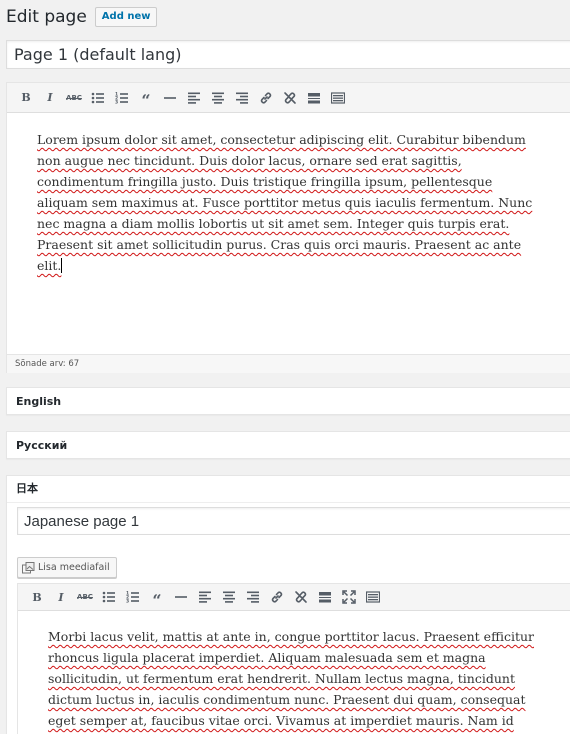 The height and width of the screenshot is (734, 570). I want to click on fullscreen-button, so click(349, 597).